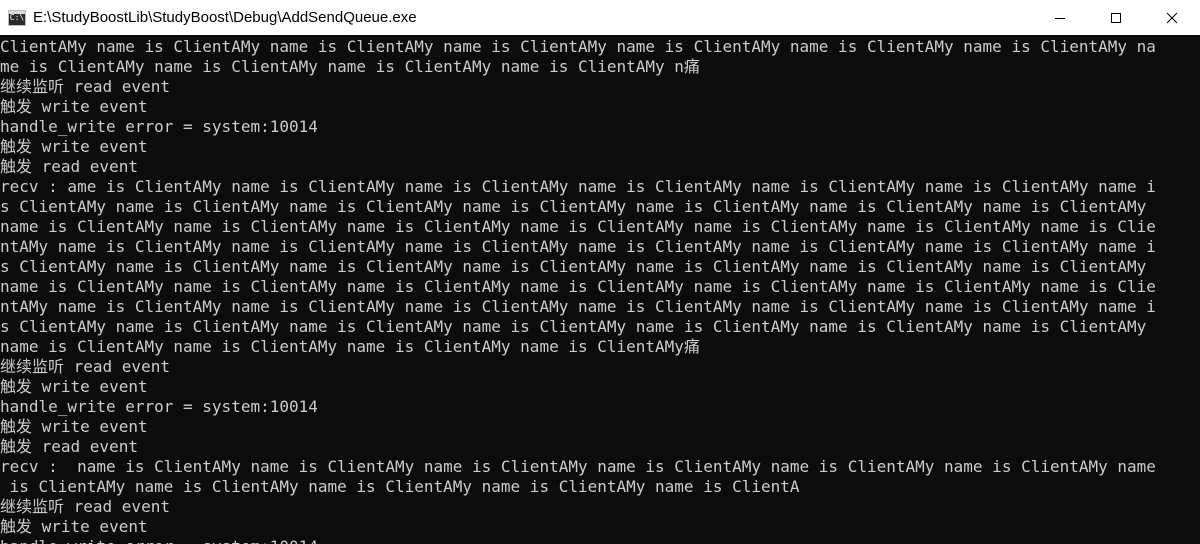  I want to click on icon-stripe, so click(17, 12).